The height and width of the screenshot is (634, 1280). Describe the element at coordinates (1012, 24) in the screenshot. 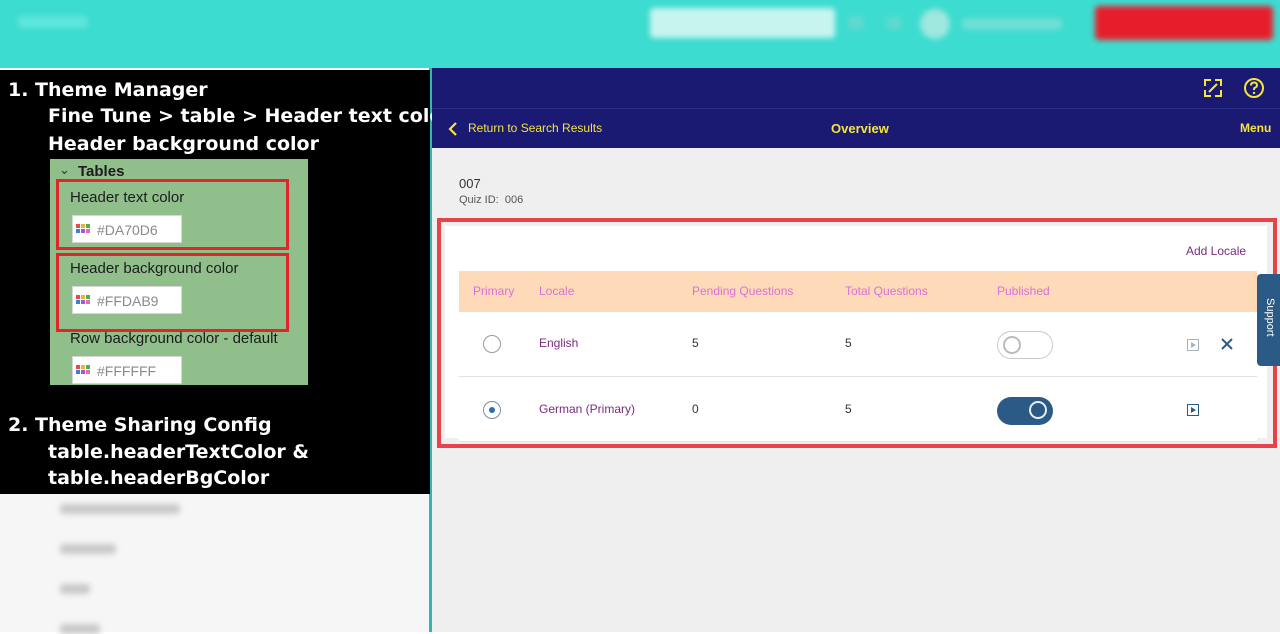

I see `blurred-user-name` at that location.